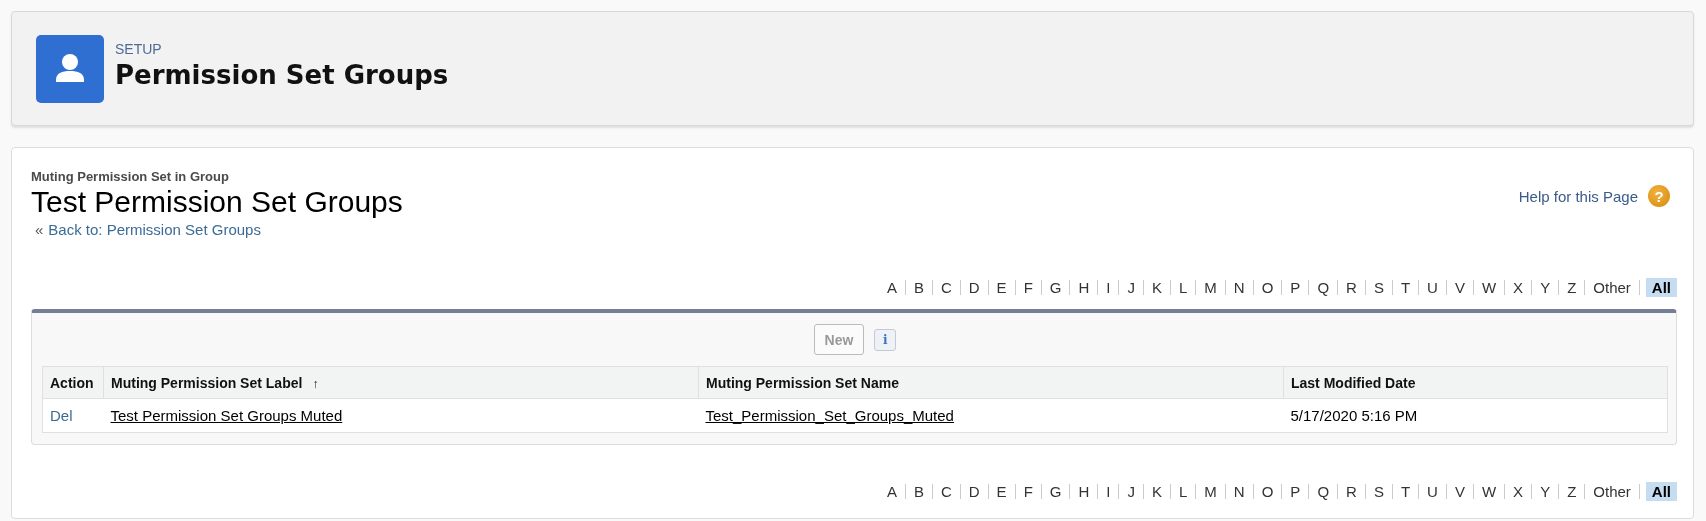 The image size is (1706, 521). Describe the element at coordinates (61, 415) in the screenshot. I see `del-link: Del` at that location.